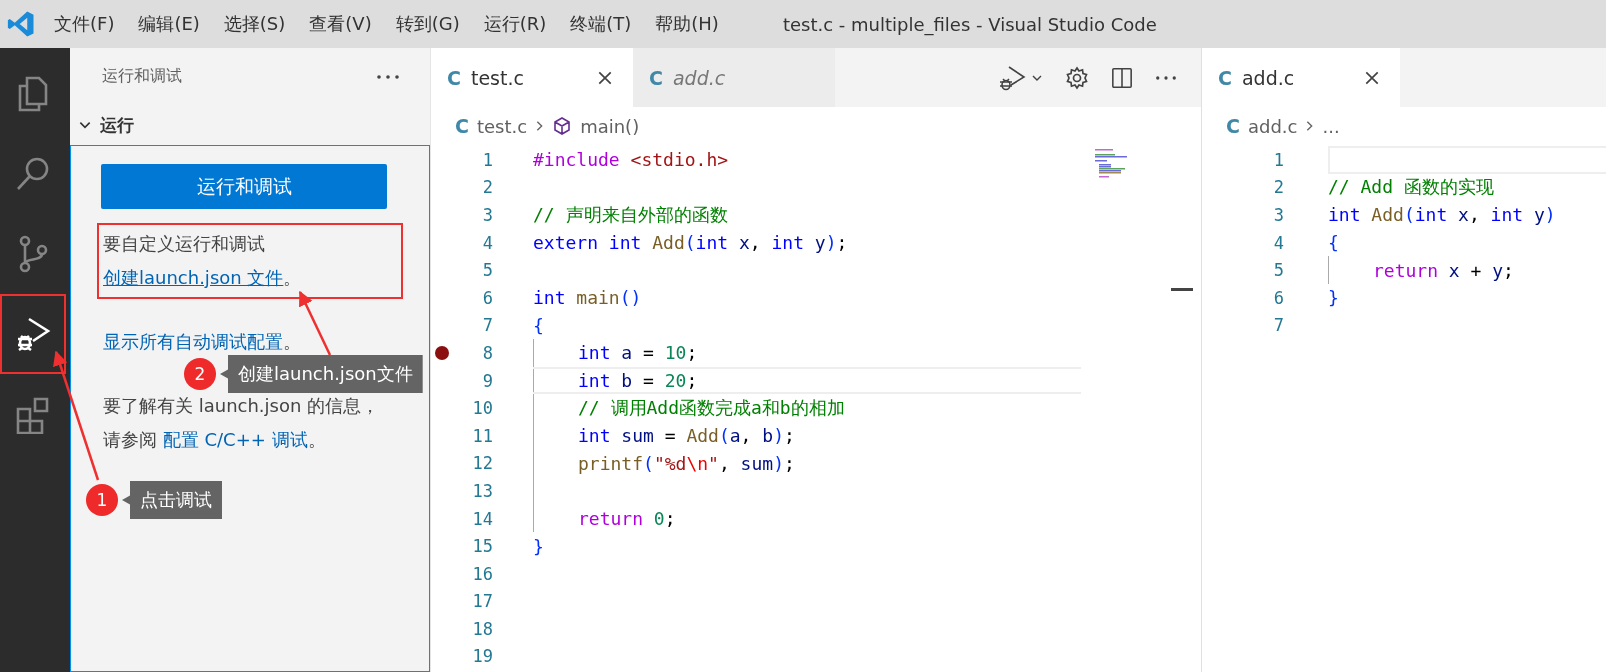  What do you see at coordinates (482, 656) in the screenshot?
I see `line-number: 19` at bounding box center [482, 656].